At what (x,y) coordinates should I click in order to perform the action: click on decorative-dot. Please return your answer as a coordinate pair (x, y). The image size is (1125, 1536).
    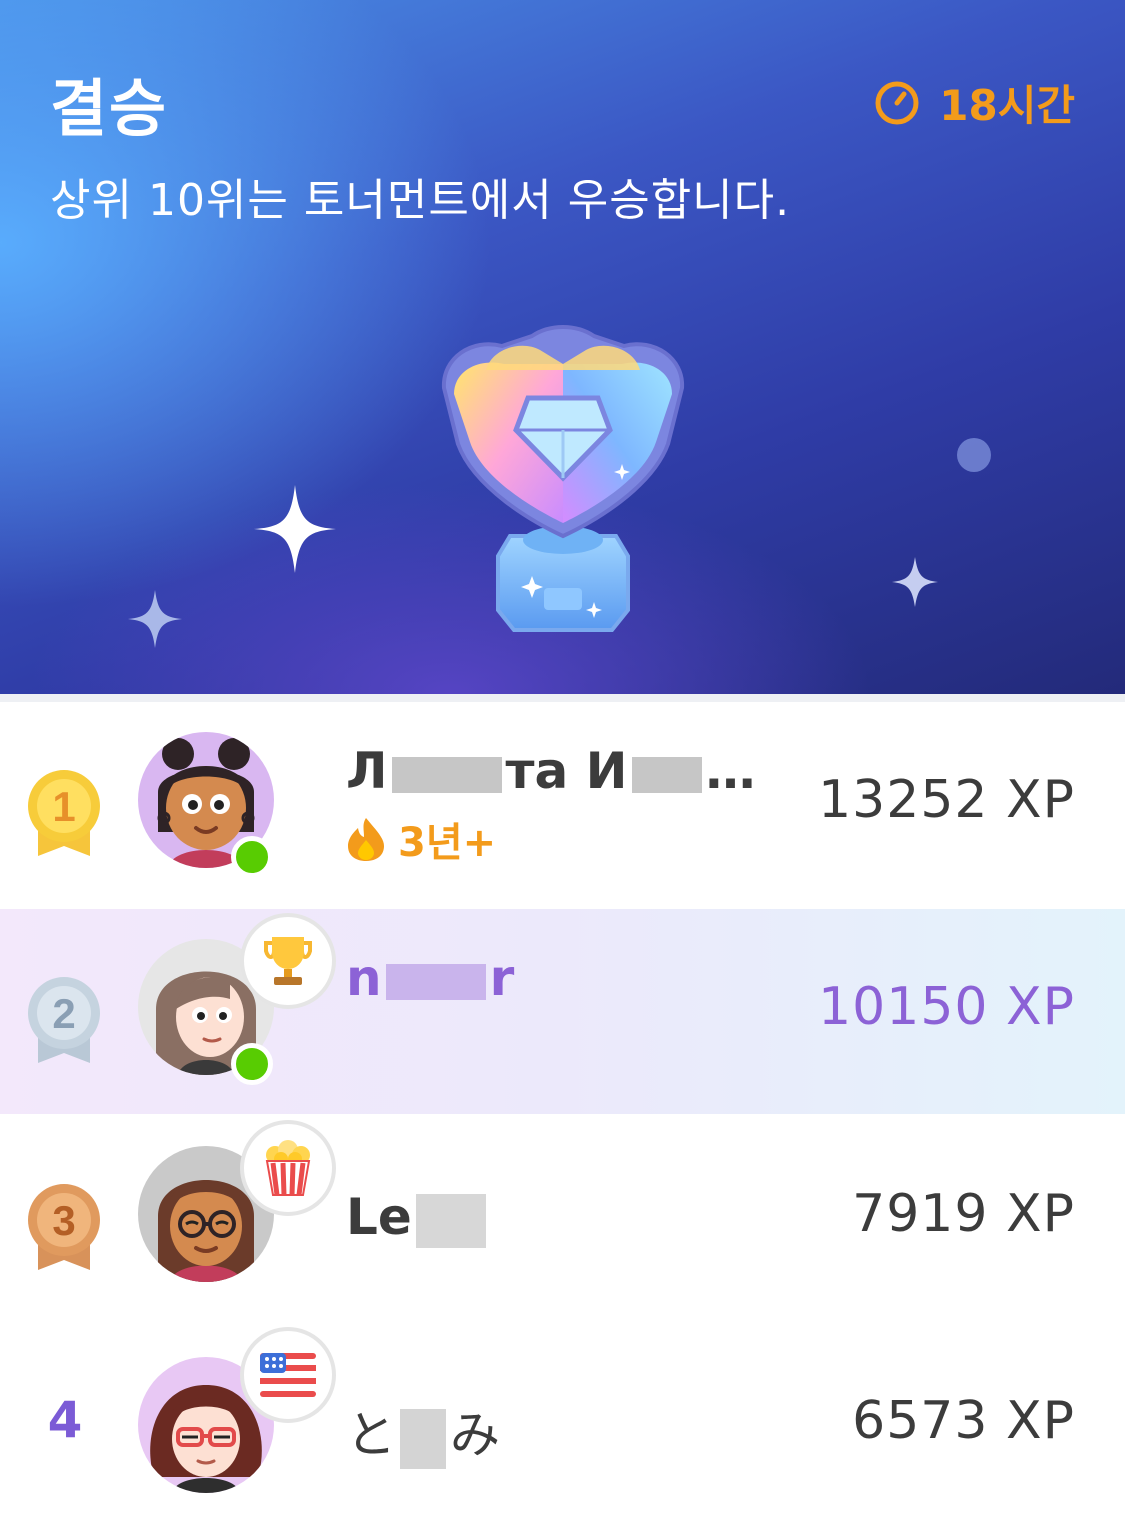
    Looking at the image, I should click on (974, 455).